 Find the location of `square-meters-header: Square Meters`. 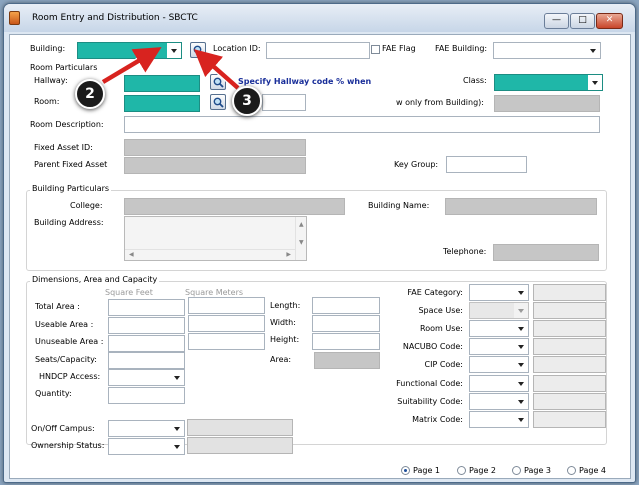

square-meters-header: Square Meters is located at coordinates (214, 292).